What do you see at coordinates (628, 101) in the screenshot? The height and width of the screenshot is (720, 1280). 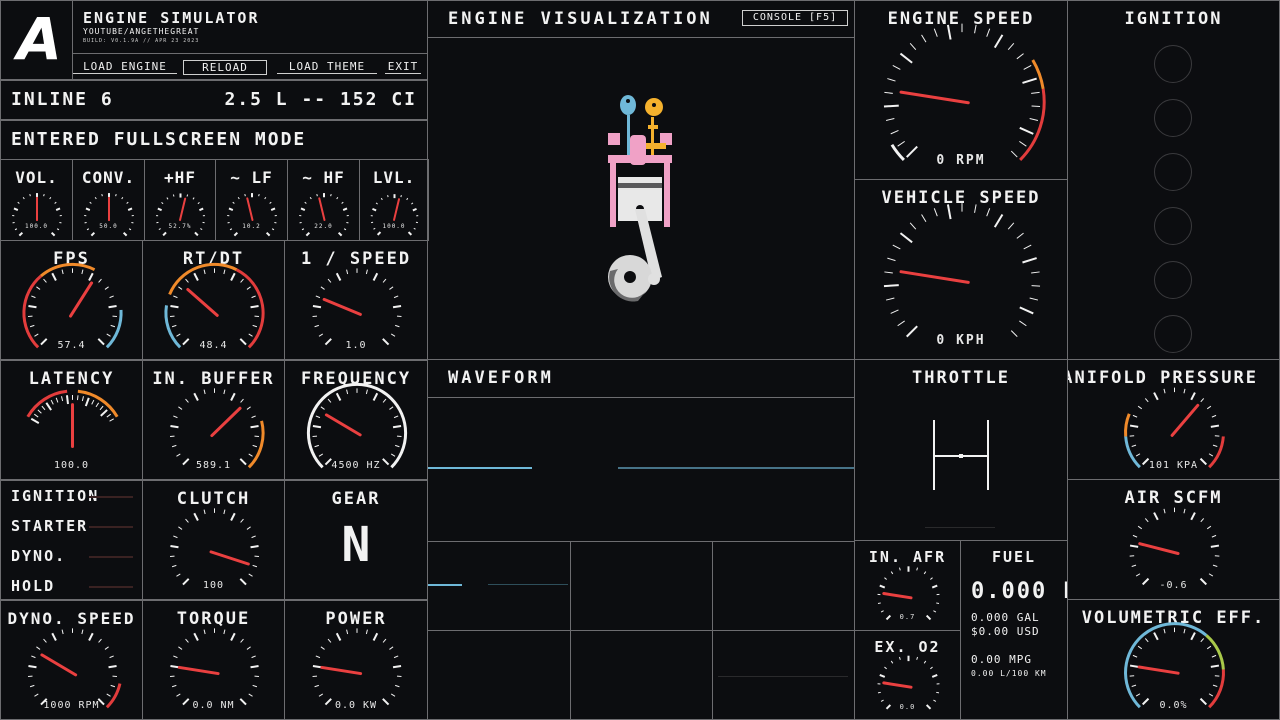 I see `intake-cam-dot` at bounding box center [628, 101].